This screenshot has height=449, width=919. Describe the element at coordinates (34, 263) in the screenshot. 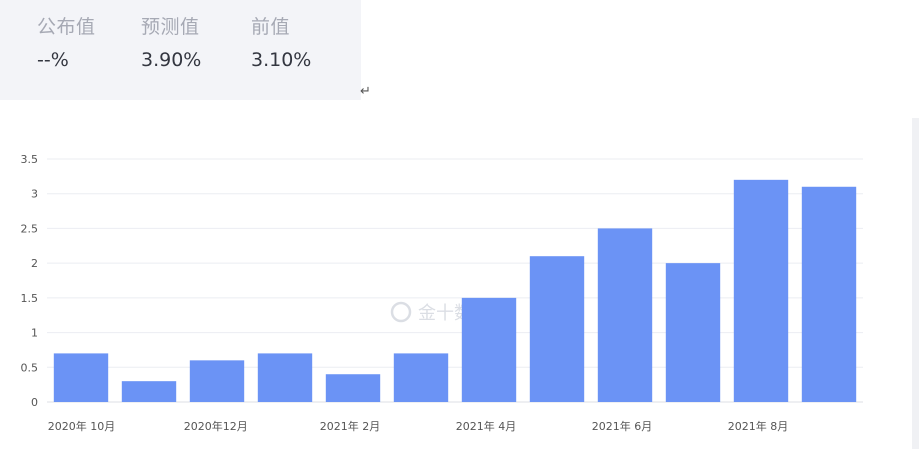

I see `y-tick-label: 2` at that location.